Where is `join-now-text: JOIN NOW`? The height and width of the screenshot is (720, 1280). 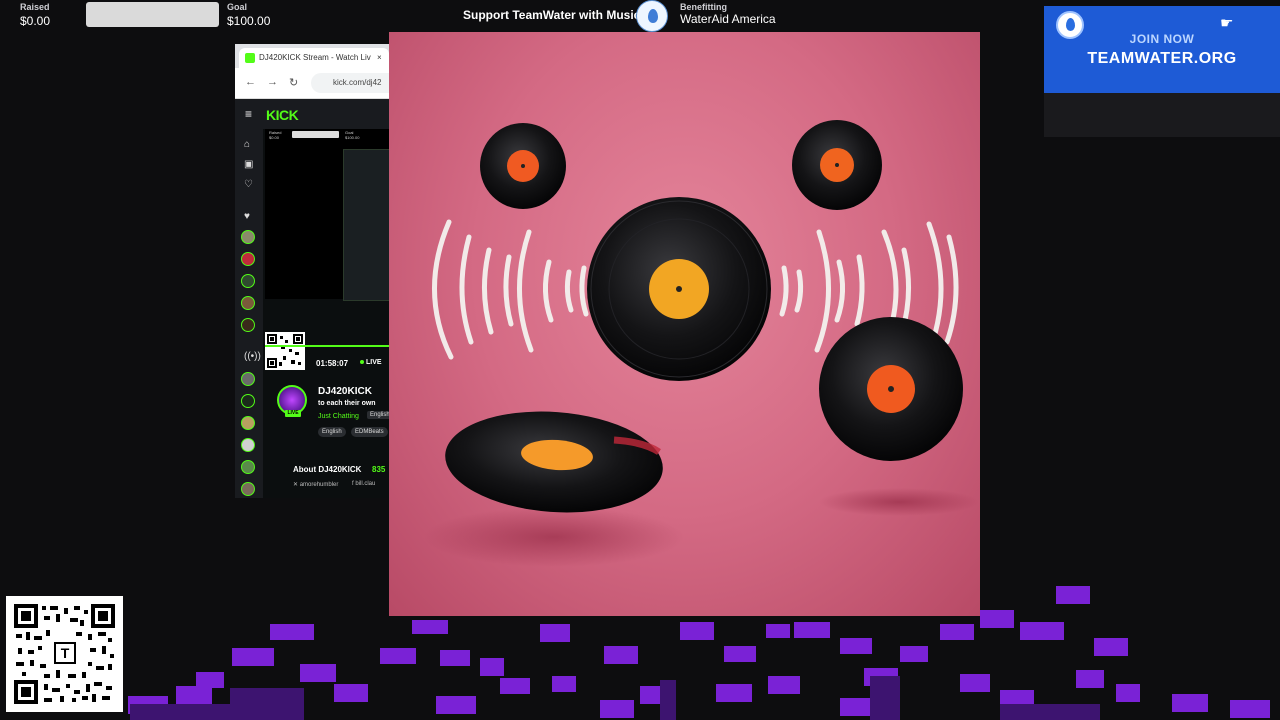
join-now-text: JOIN NOW is located at coordinates (1162, 39).